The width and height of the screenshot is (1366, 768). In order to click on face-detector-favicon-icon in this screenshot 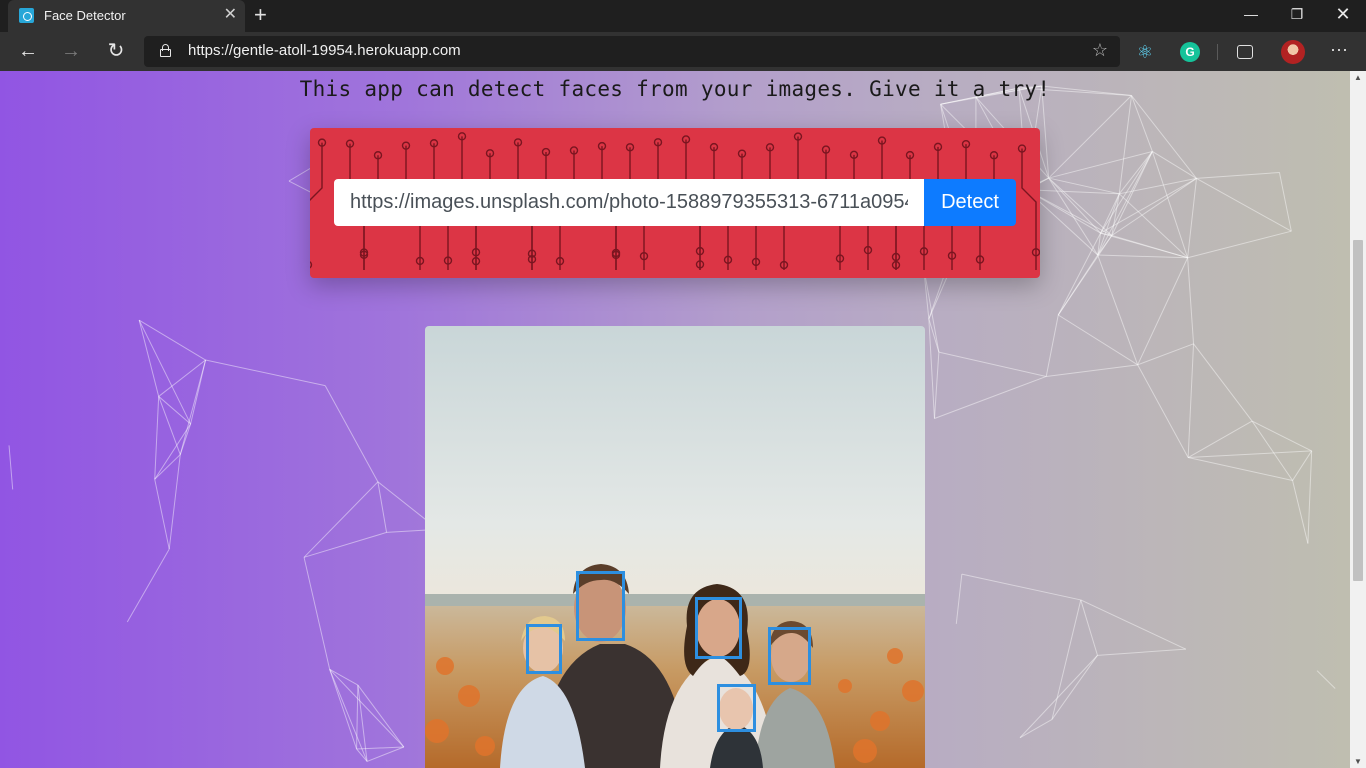, I will do `click(26, 15)`.